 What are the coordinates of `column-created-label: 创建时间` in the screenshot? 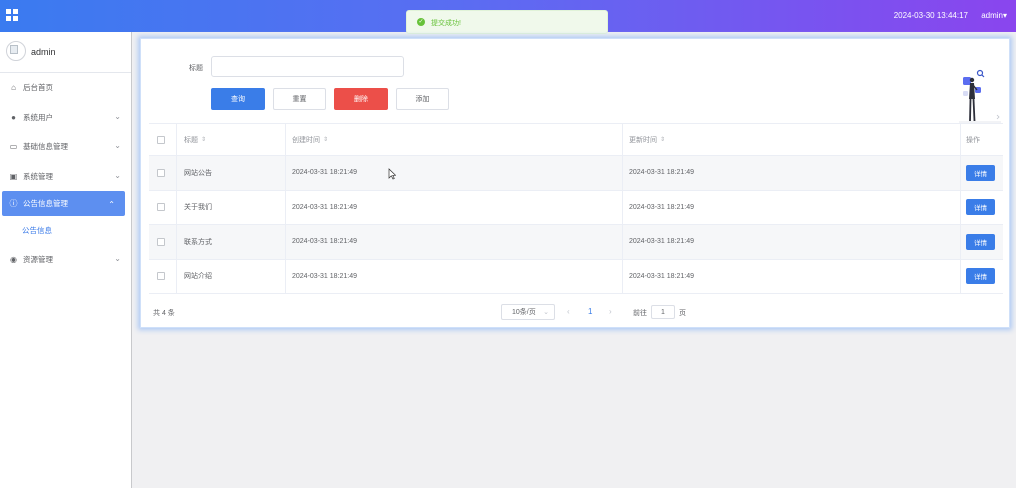 It's located at (306, 140).